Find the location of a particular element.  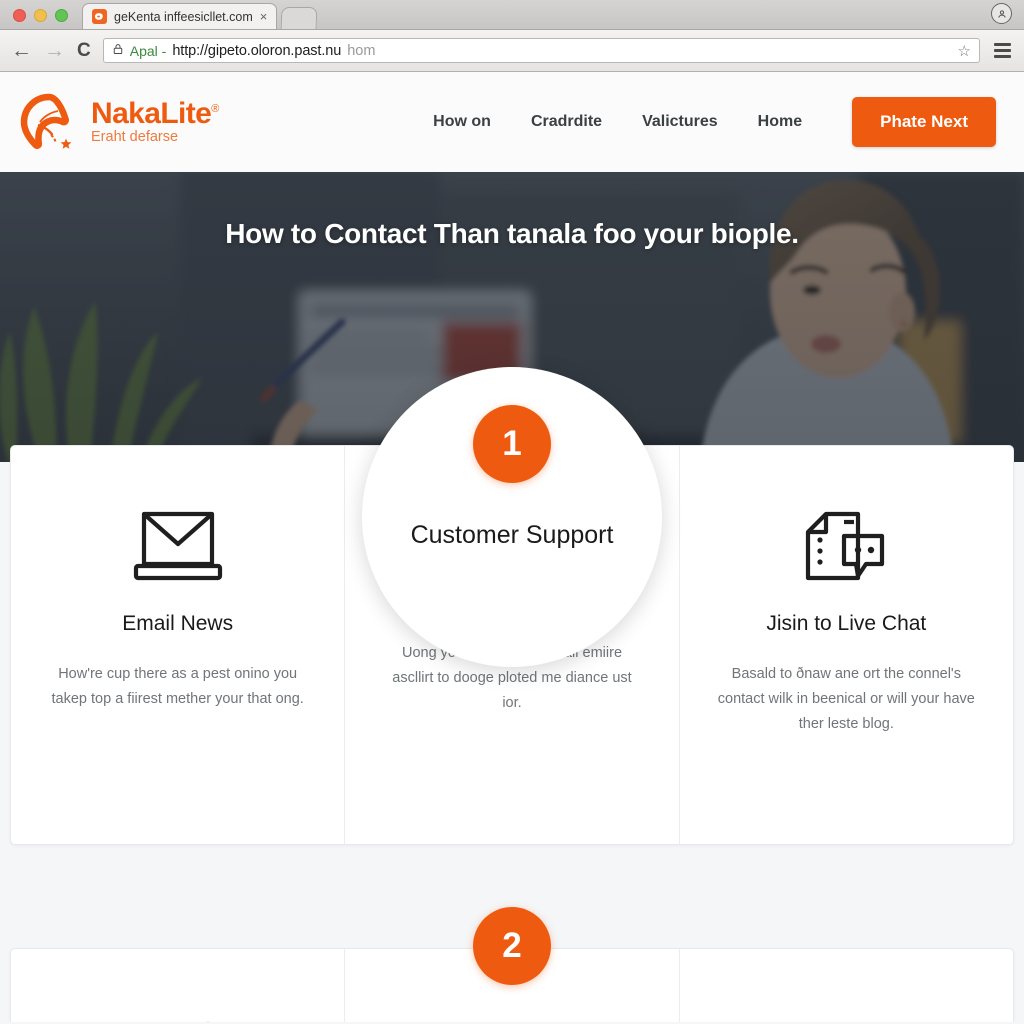

url-text: http://gipeto.oloron.past.nu is located at coordinates (257, 50).